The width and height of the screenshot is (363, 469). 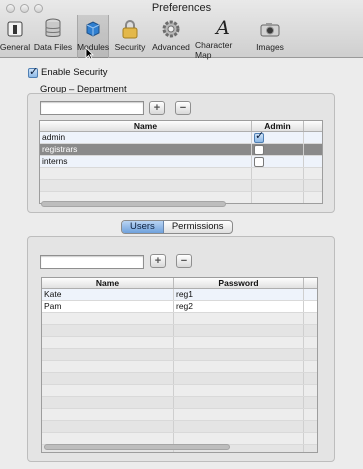 I want to click on mouse-cursor-icon, so click(x=89, y=53).